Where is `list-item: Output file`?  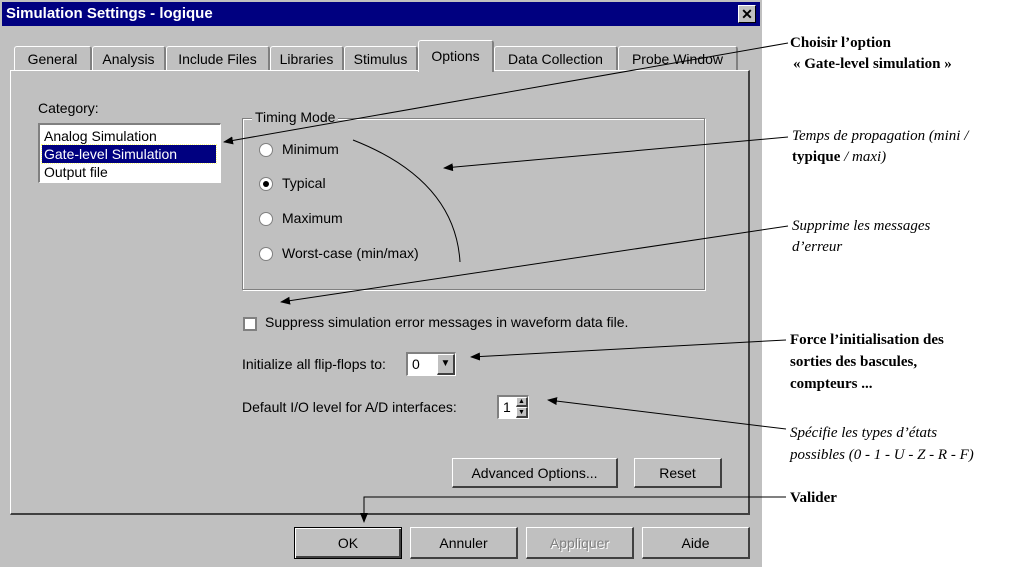
list-item: Output file is located at coordinates (129, 172).